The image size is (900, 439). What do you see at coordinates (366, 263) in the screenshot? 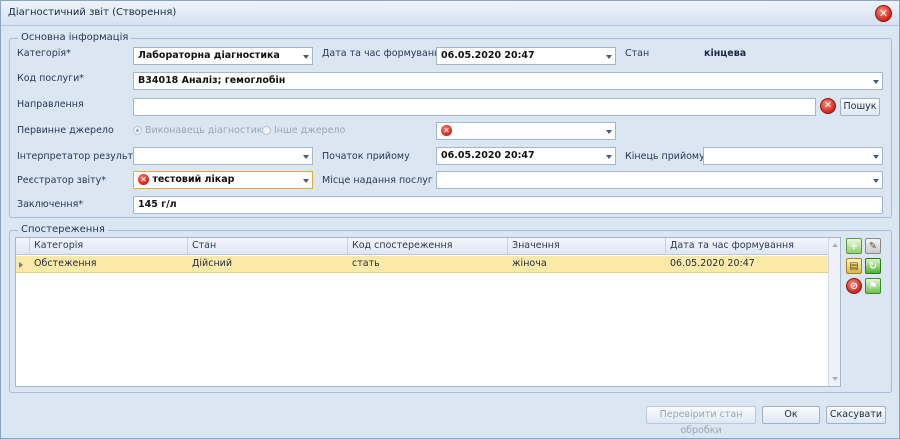
I see `cell-code: стать` at bounding box center [366, 263].